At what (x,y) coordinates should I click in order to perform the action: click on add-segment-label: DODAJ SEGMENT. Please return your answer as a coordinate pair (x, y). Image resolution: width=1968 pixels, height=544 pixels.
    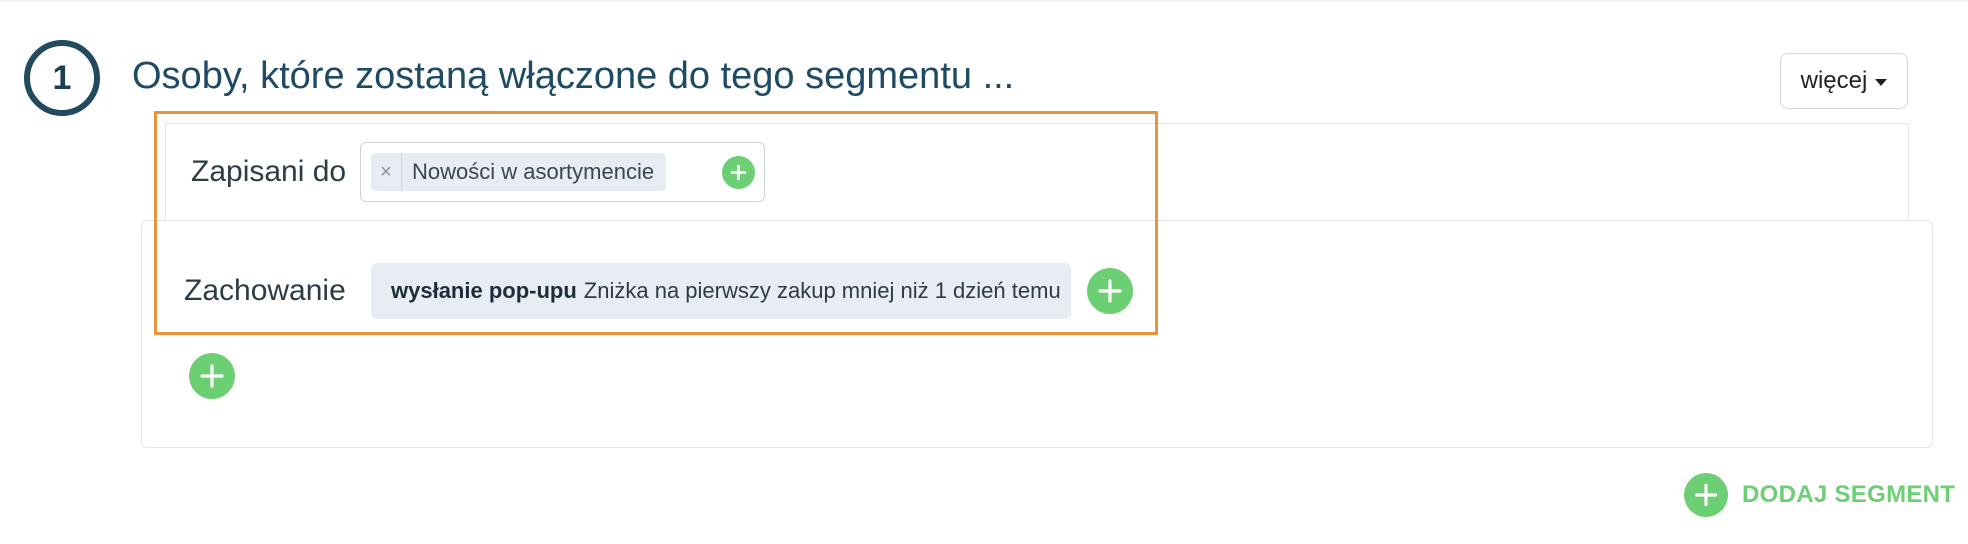
    Looking at the image, I should click on (1849, 494).